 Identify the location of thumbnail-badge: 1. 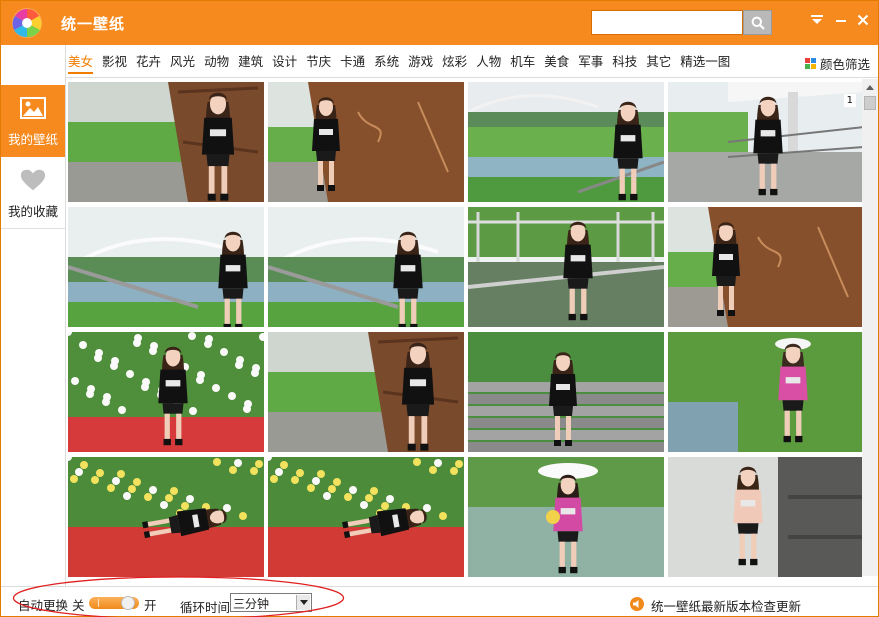
(849, 100).